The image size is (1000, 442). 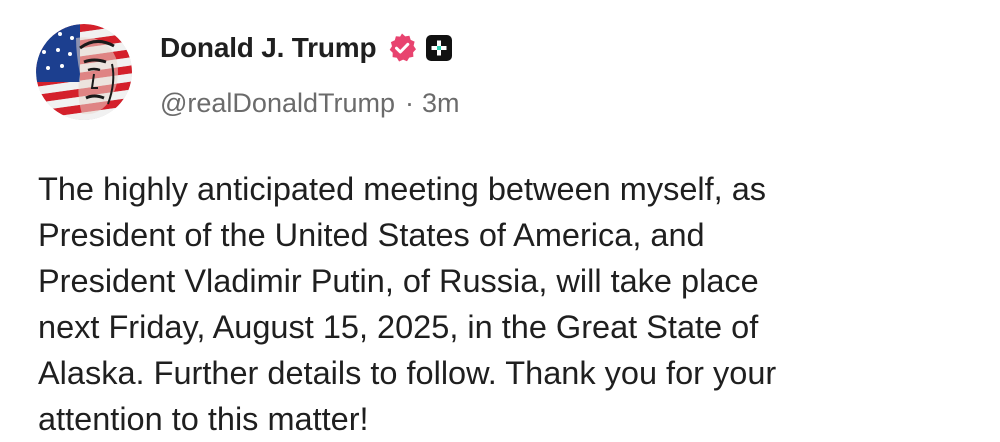 What do you see at coordinates (441, 103) in the screenshot?
I see `post-timestamp: 3m` at bounding box center [441, 103].